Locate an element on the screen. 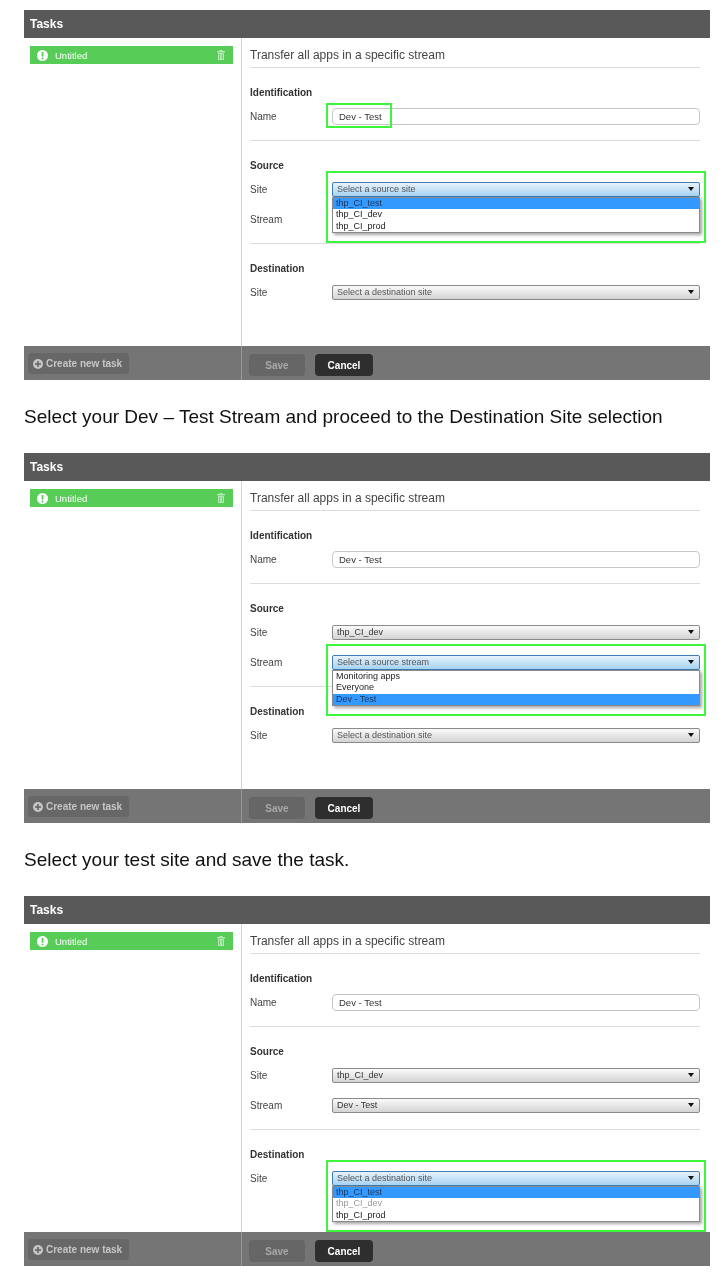  caption-text: Select your test site and save the task. is located at coordinates (187, 859).